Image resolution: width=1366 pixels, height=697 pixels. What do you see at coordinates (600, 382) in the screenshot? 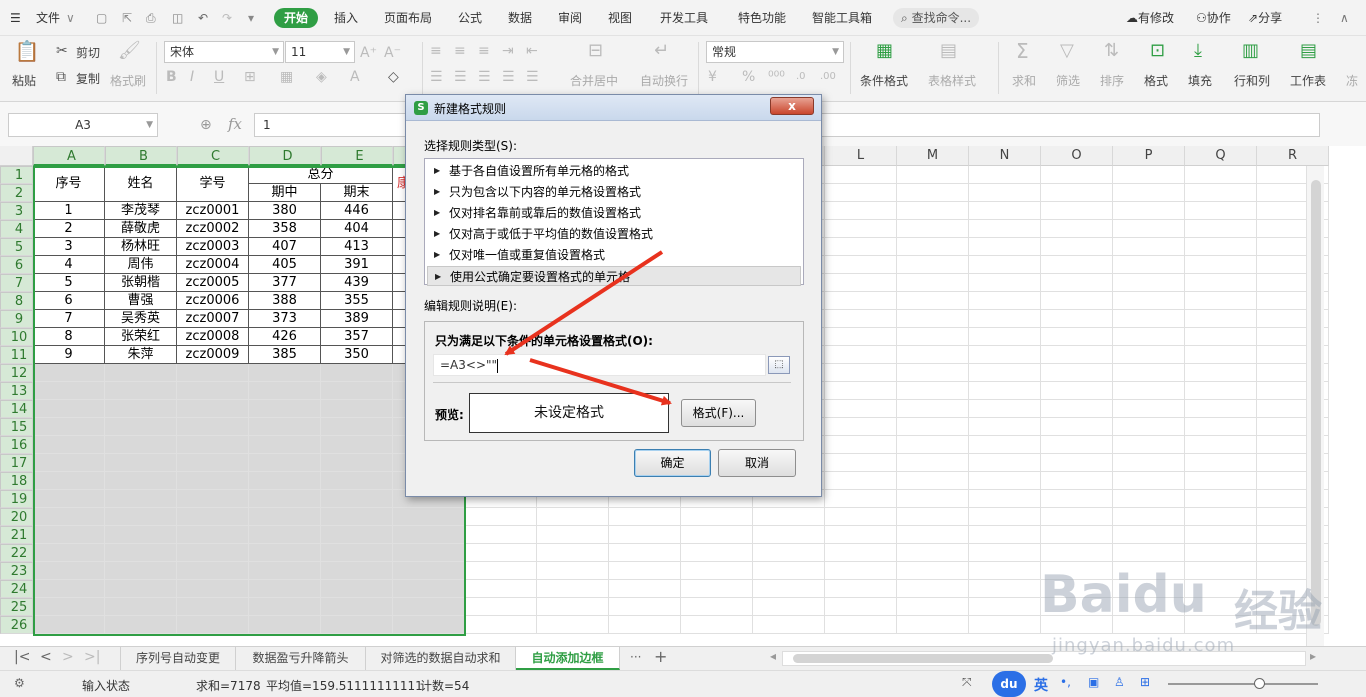
I see `arrow-to-format-button` at bounding box center [600, 382].